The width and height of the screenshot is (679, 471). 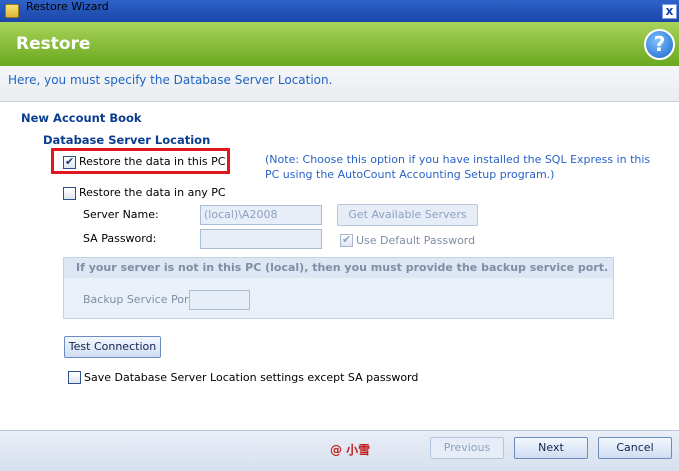 I want to click on app-icon, so click(x=12, y=11).